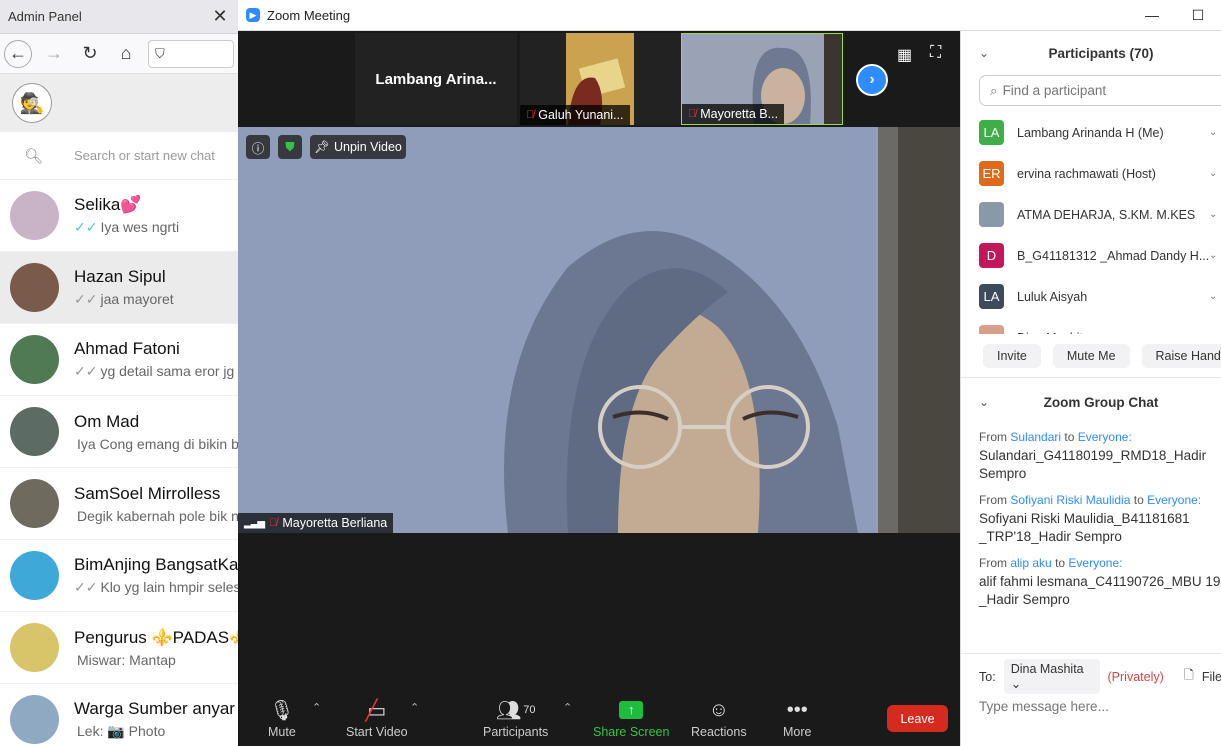  What do you see at coordinates (917, 718) in the screenshot?
I see `leave-button: Leave` at bounding box center [917, 718].